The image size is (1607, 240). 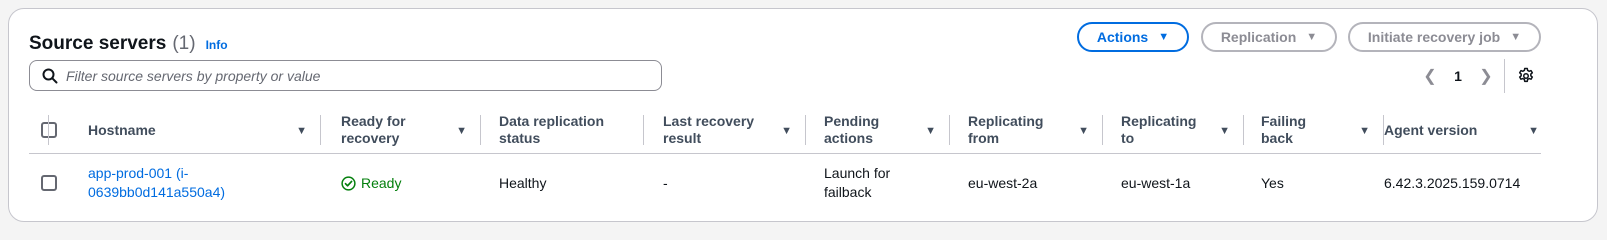 I want to click on column-header-label: Data replication status, so click(x=552, y=129).